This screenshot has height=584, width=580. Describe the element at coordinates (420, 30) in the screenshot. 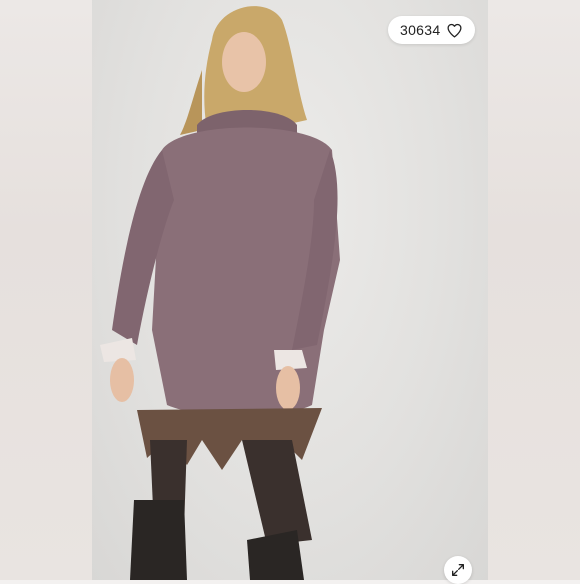

I see `like-count: 30634` at that location.